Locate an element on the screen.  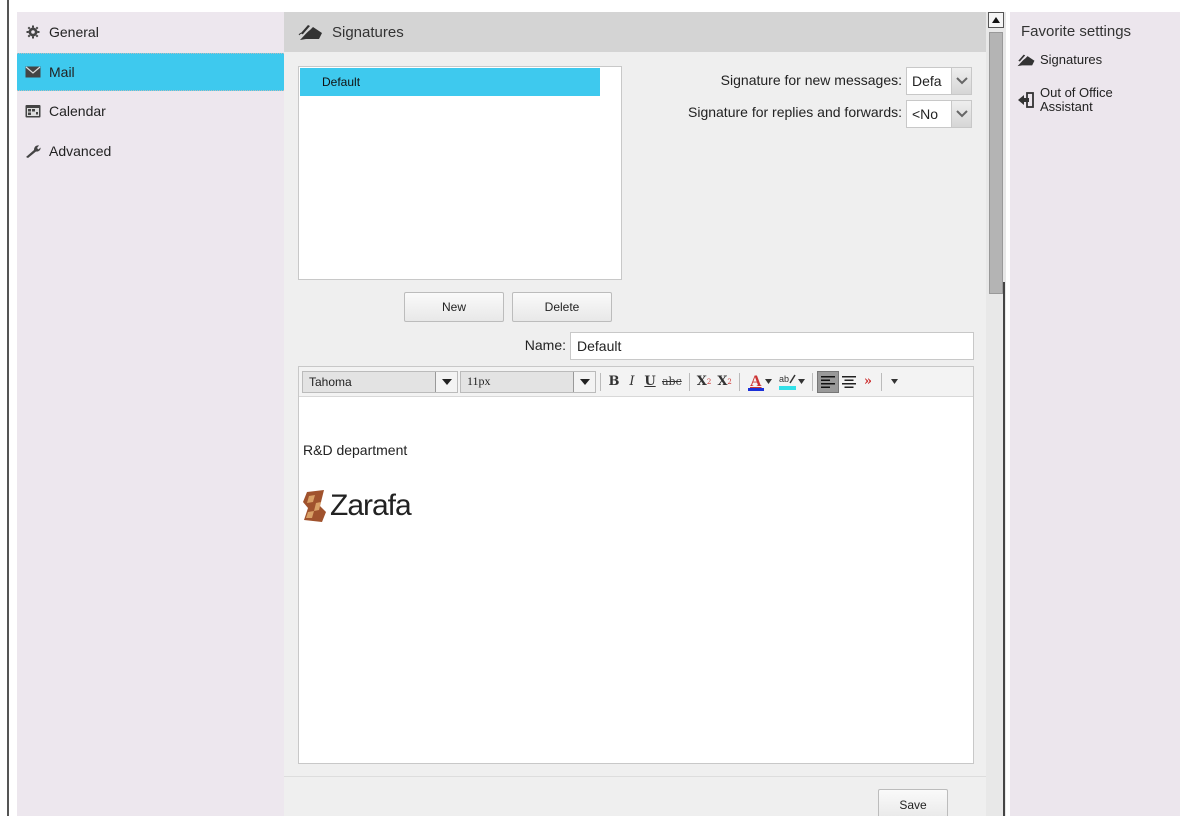
zarafa-logo-icon is located at coordinates (314, 506).